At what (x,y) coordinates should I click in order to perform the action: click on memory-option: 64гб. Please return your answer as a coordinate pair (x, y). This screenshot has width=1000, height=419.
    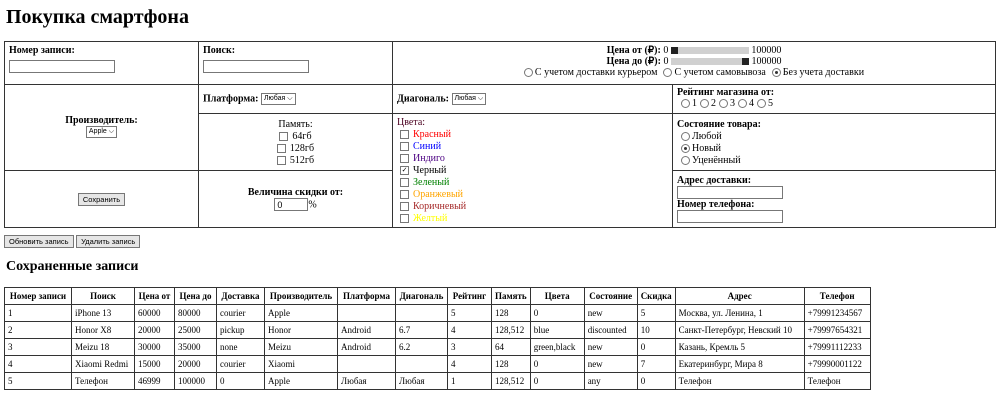
    Looking at the image, I should click on (295, 137).